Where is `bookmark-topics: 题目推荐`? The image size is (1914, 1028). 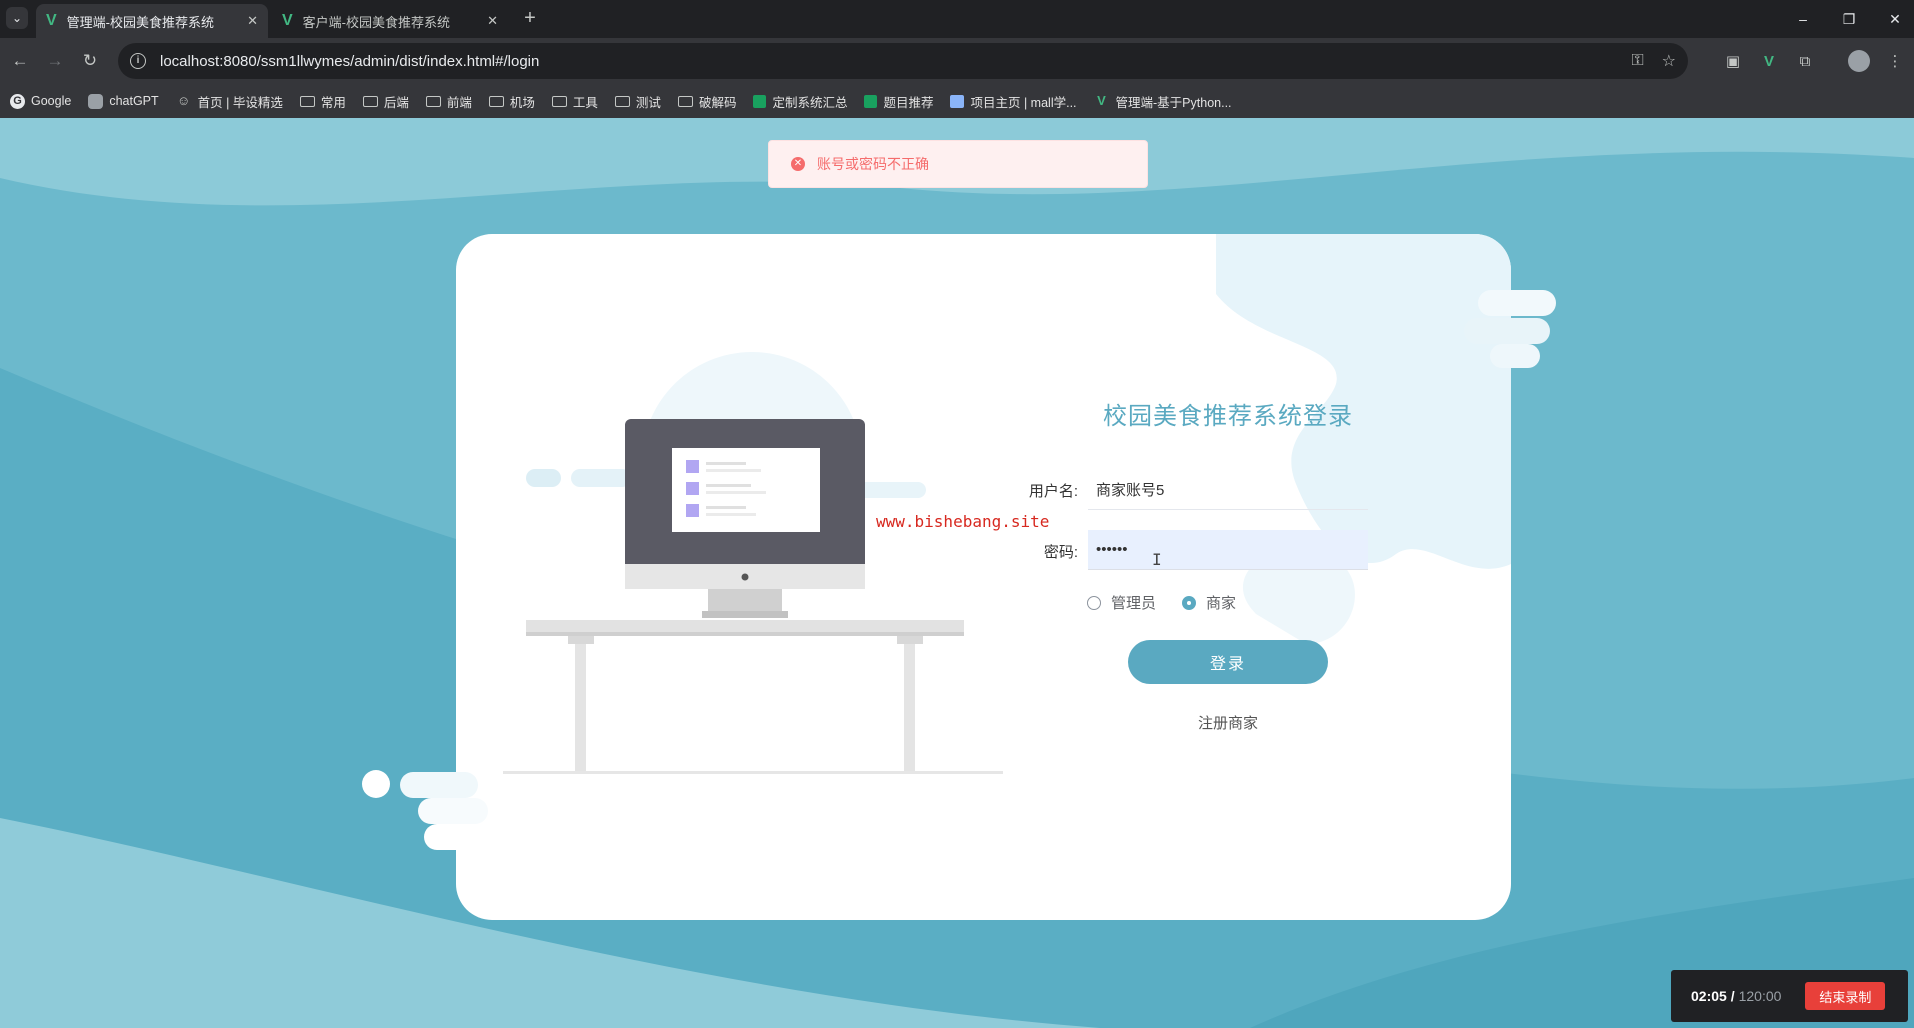 bookmark-topics: 题目推荐 is located at coordinates (898, 101).